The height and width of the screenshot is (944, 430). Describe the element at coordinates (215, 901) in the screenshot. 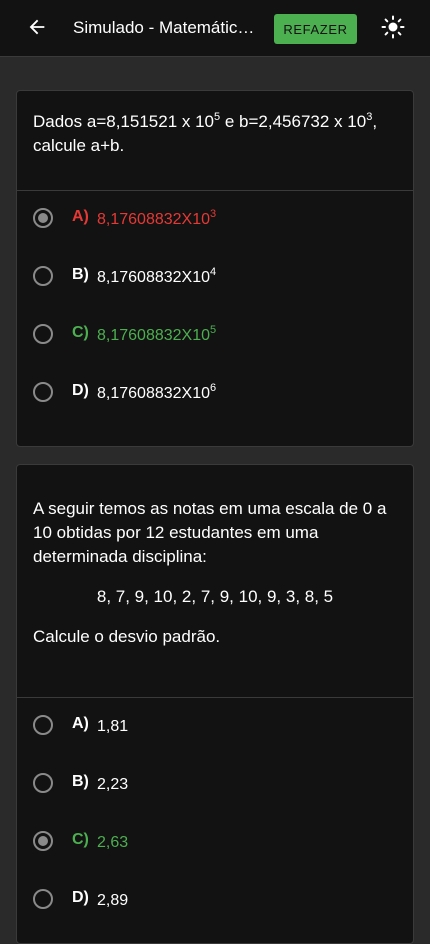

I see `option-d: D) 2,89` at that location.